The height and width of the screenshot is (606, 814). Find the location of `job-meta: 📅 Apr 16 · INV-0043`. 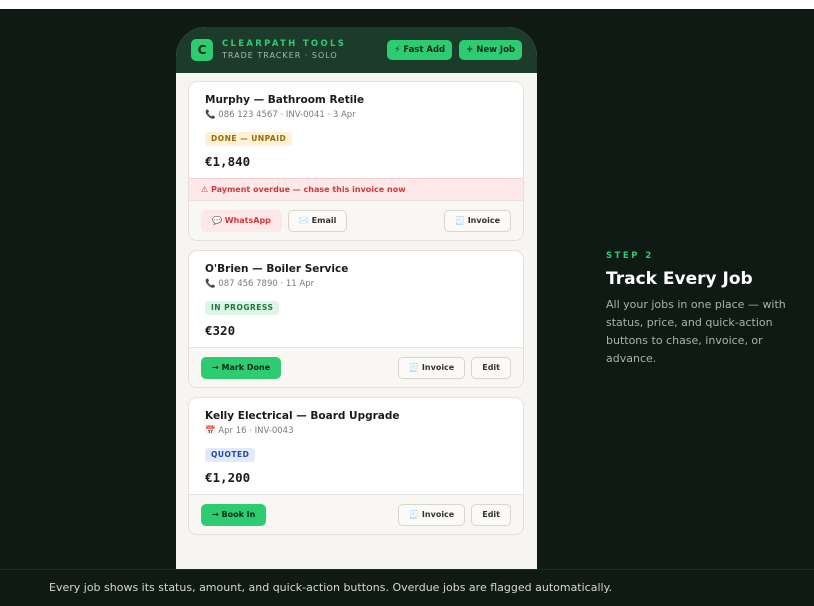

job-meta: 📅 Apr 16 · INV-0043 is located at coordinates (249, 431).